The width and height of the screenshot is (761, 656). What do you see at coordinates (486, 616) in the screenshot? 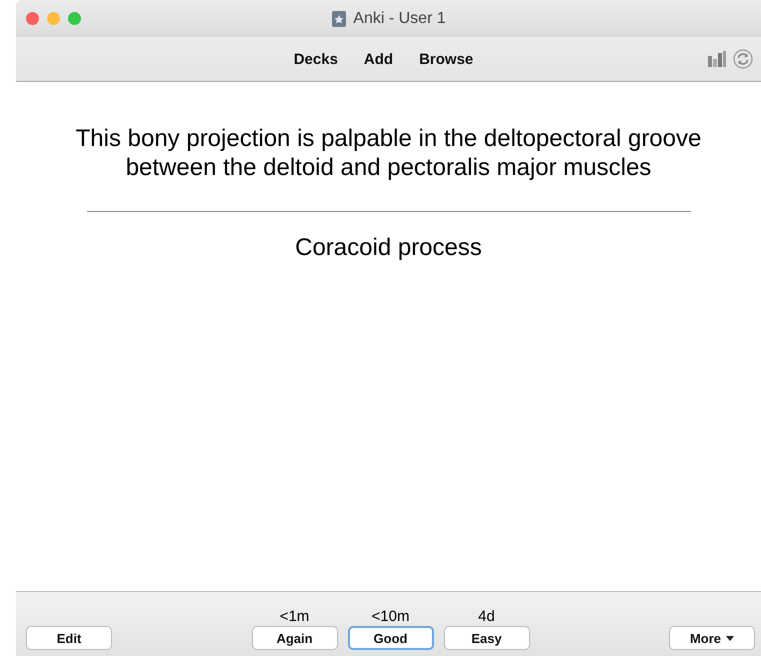
I see `interval-label: 4d` at bounding box center [486, 616].